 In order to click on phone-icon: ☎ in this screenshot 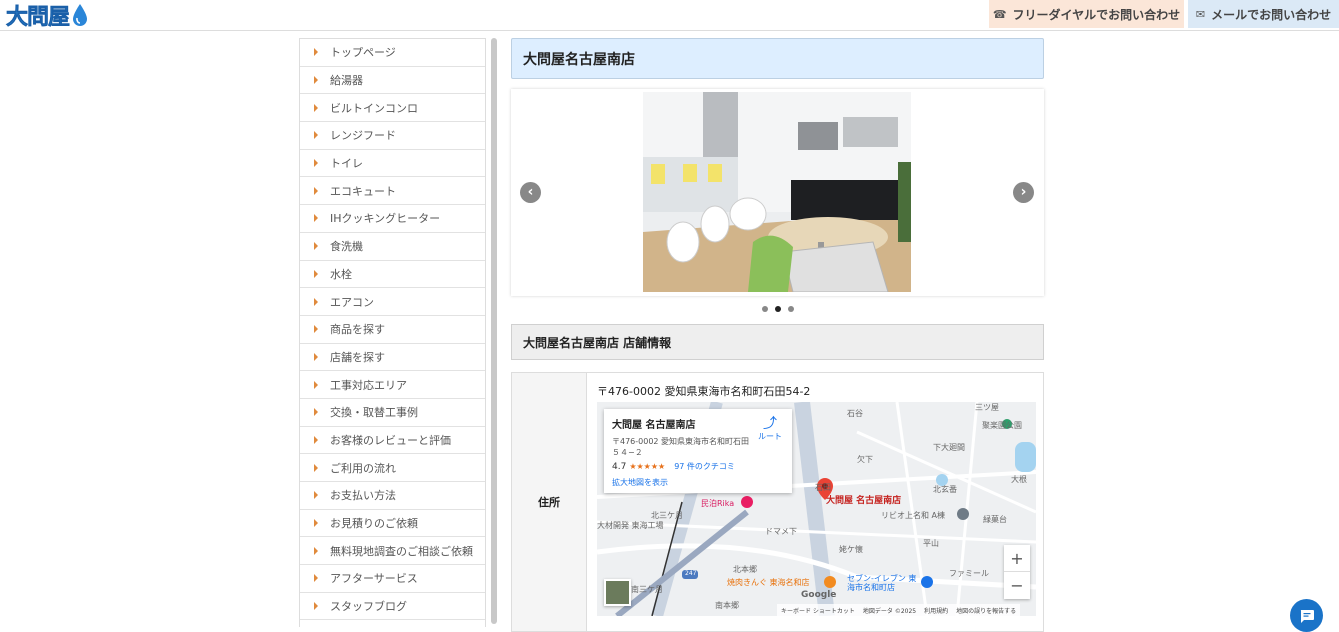, I will do `click(999, 14)`.